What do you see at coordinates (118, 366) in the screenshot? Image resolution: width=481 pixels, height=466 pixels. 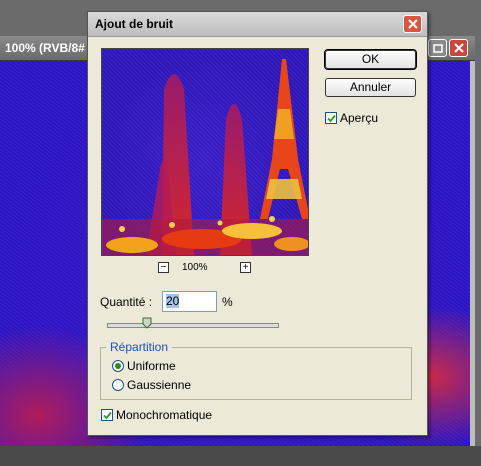 I see `uniform-radio` at bounding box center [118, 366].